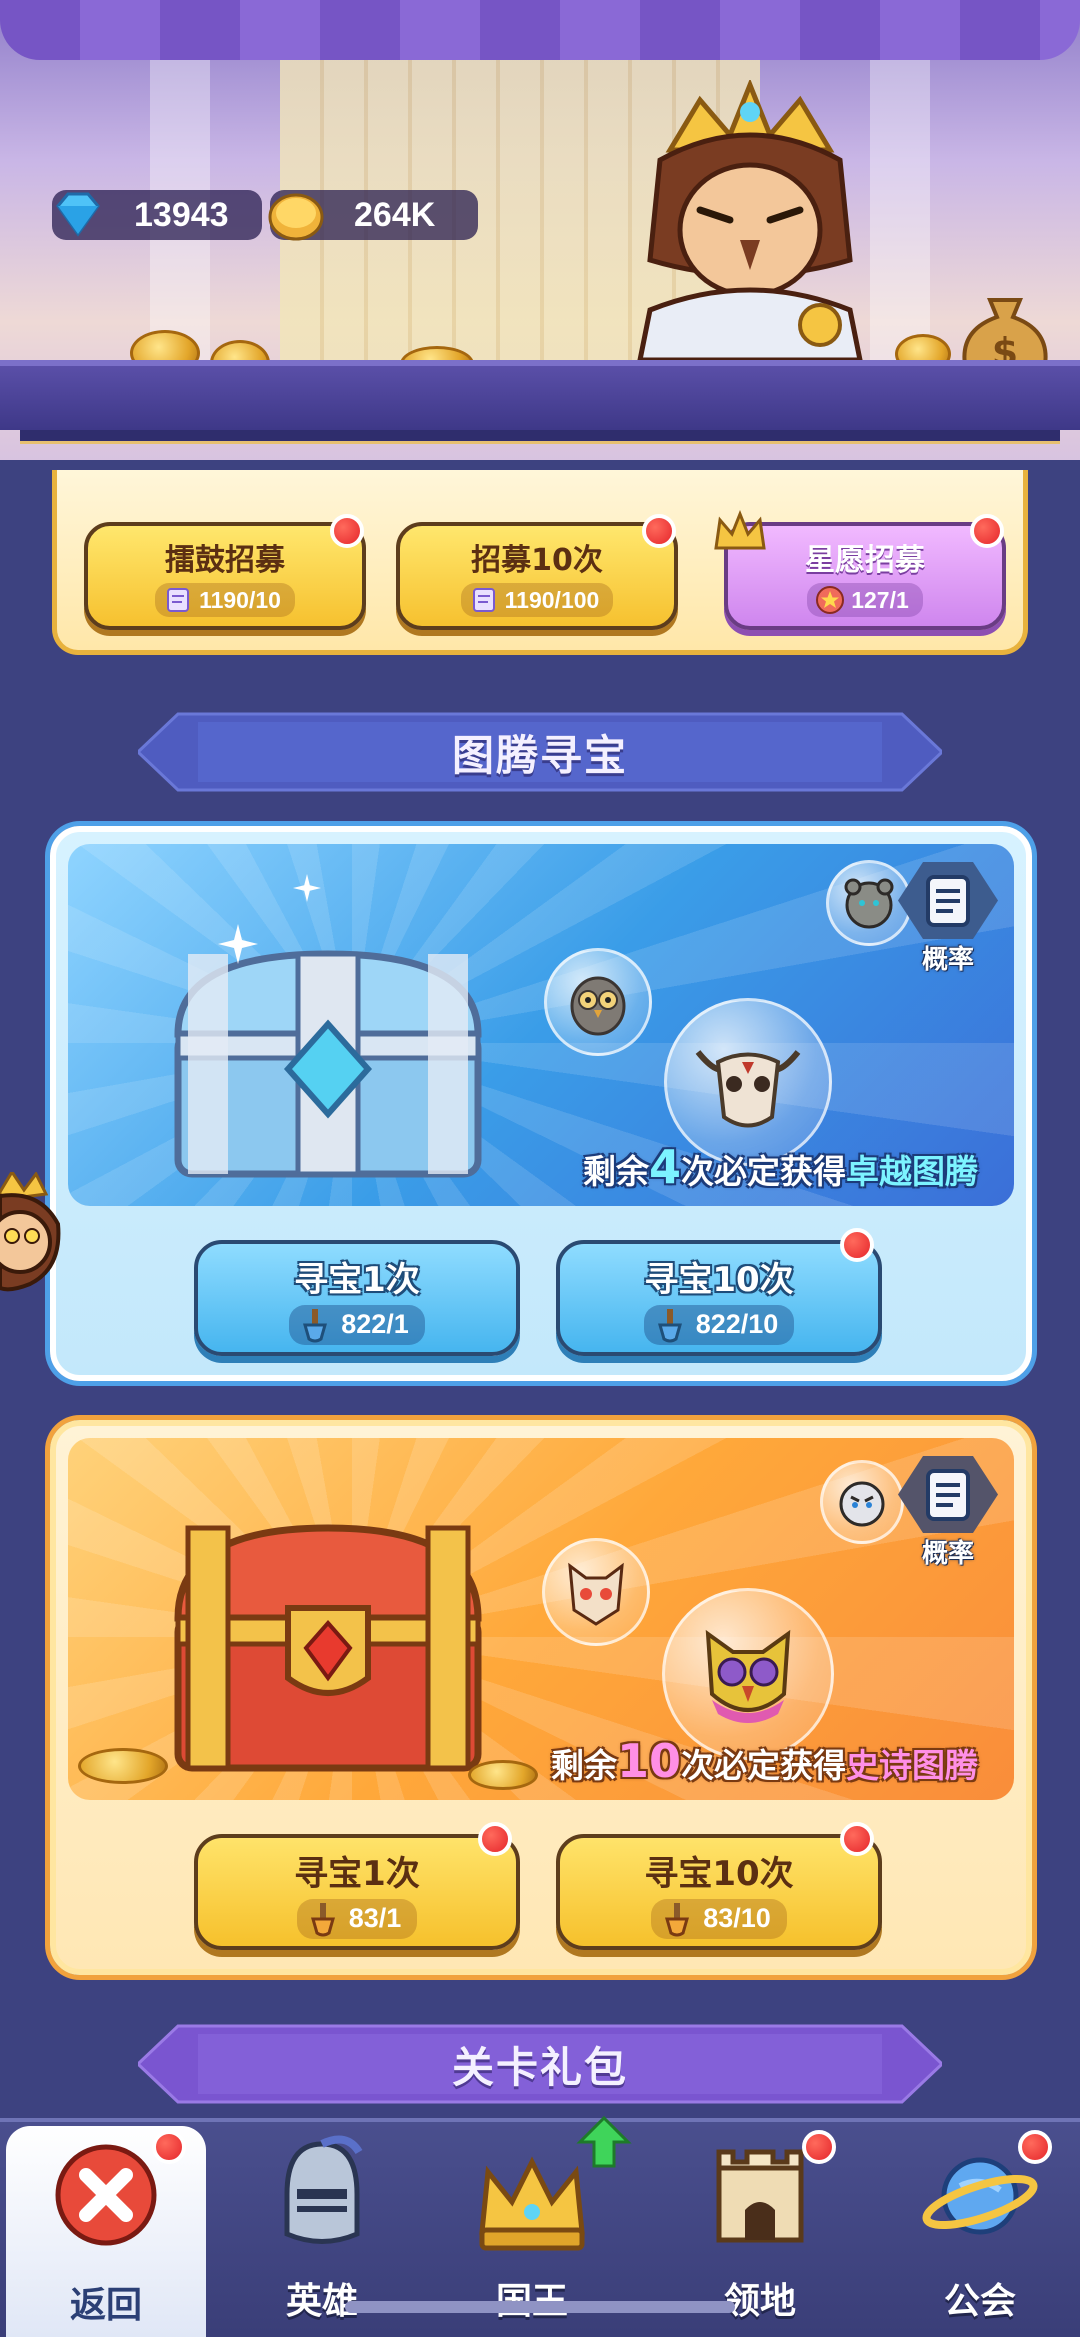  I want to click on king-character, so click(750, 220).